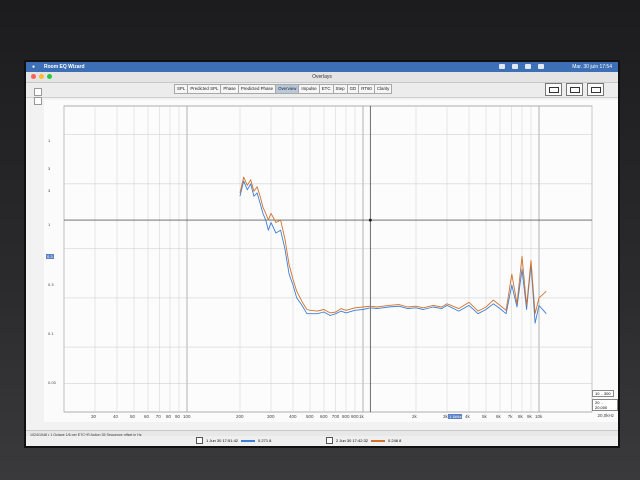  Describe the element at coordinates (181, 89) in the screenshot. I see `tab-spl: SPL` at that location.